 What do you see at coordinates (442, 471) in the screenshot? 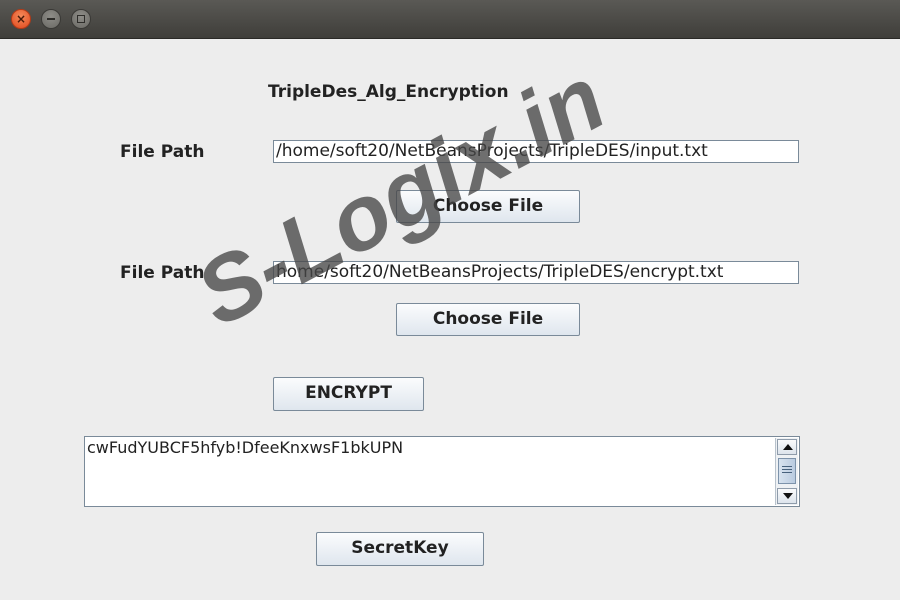
I see `result-textarea: cwFudYUBCF5hfyb!DfeeKnxwsF1bkUPN` at bounding box center [442, 471].